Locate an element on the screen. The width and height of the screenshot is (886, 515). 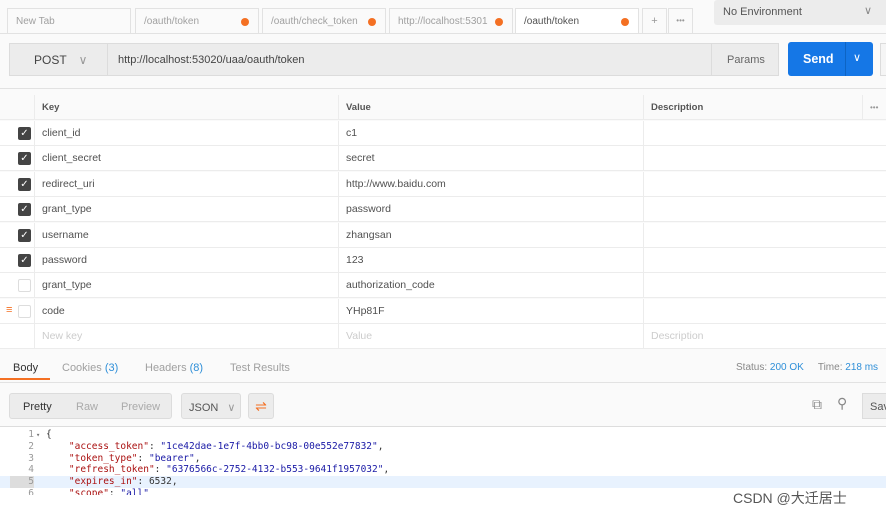
chevron-down-icon: ∨ is located at coordinates (857, 57).